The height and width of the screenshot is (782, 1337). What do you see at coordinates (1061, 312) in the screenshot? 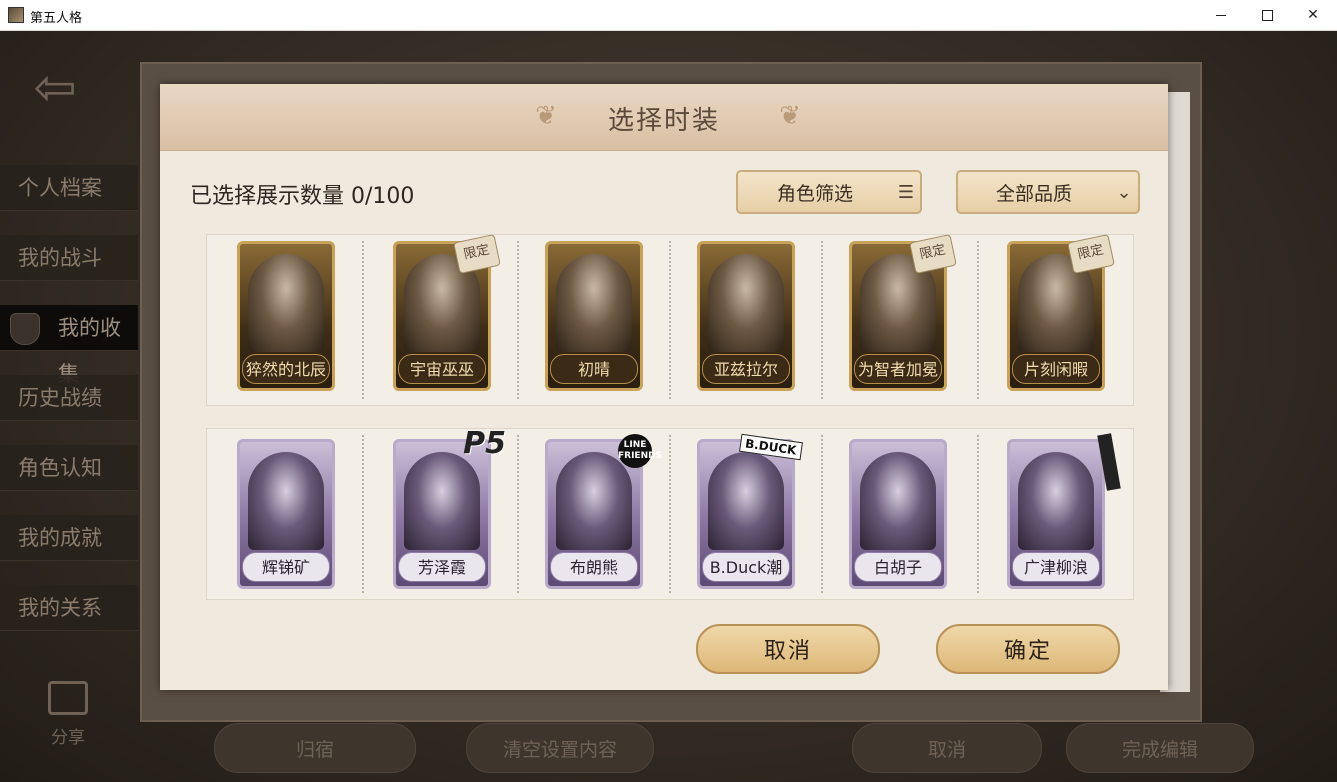
I see `outfit-card: 限定 片刻闲暇` at bounding box center [1061, 312].